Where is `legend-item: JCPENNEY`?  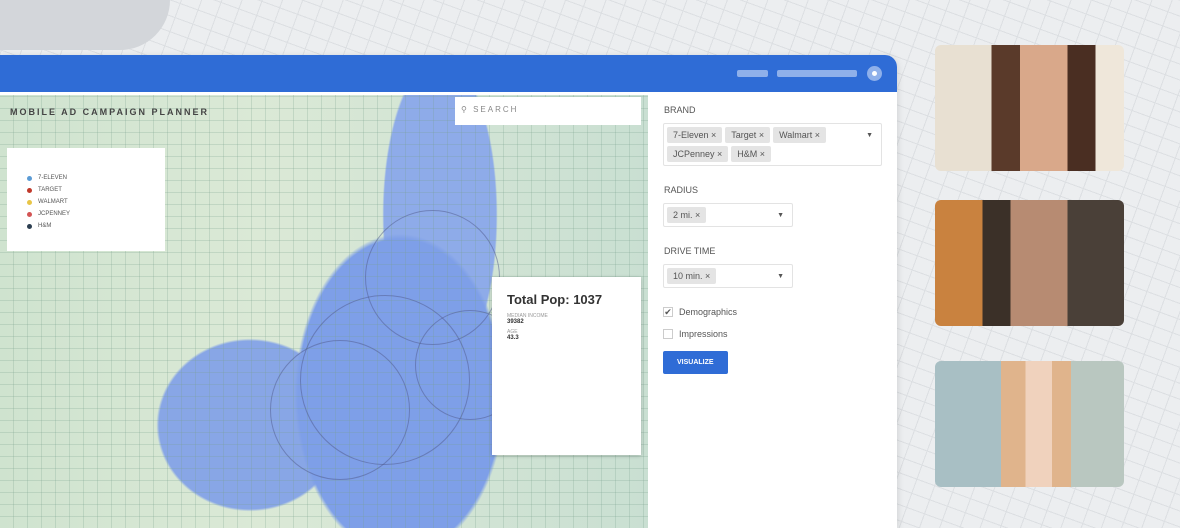
legend-item: JCPENNEY is located at coordinates (86, 214).